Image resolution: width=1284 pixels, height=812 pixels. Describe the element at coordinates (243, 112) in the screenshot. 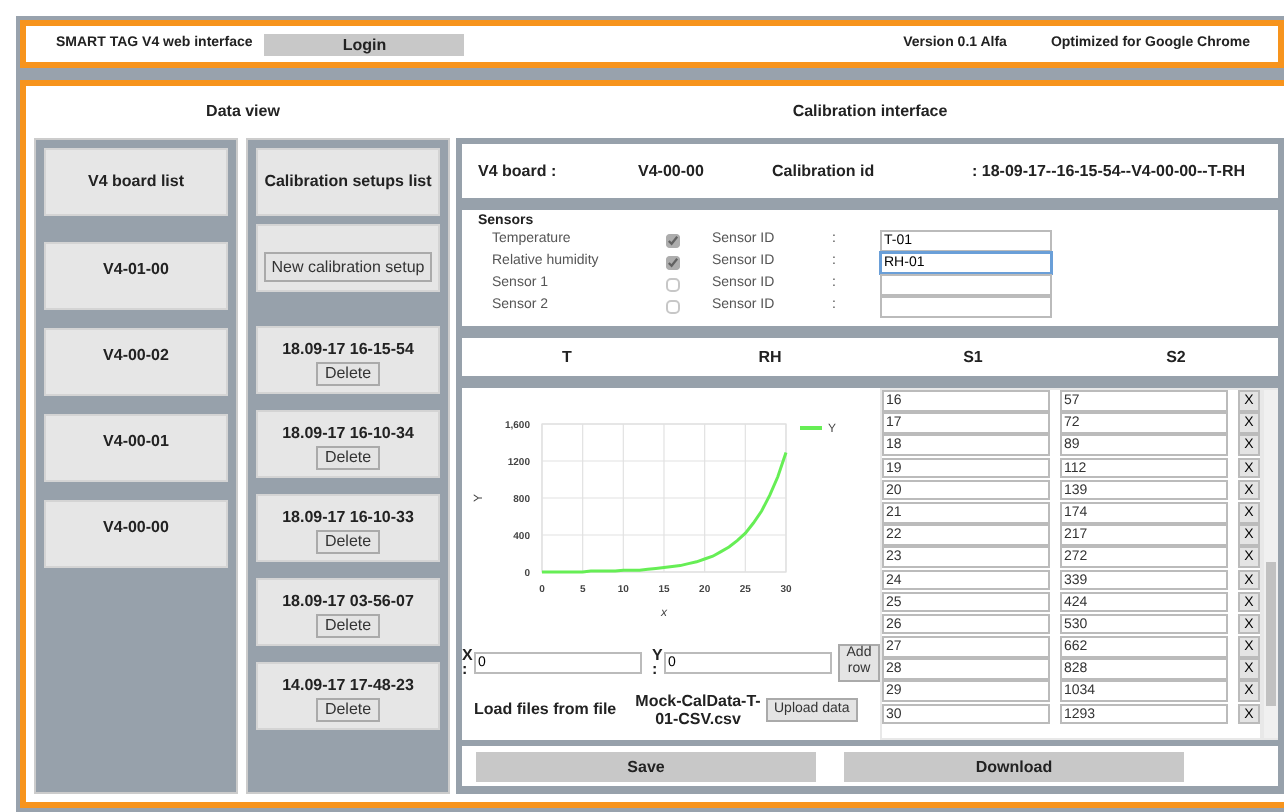

I see `section-title: Data view` at that location.